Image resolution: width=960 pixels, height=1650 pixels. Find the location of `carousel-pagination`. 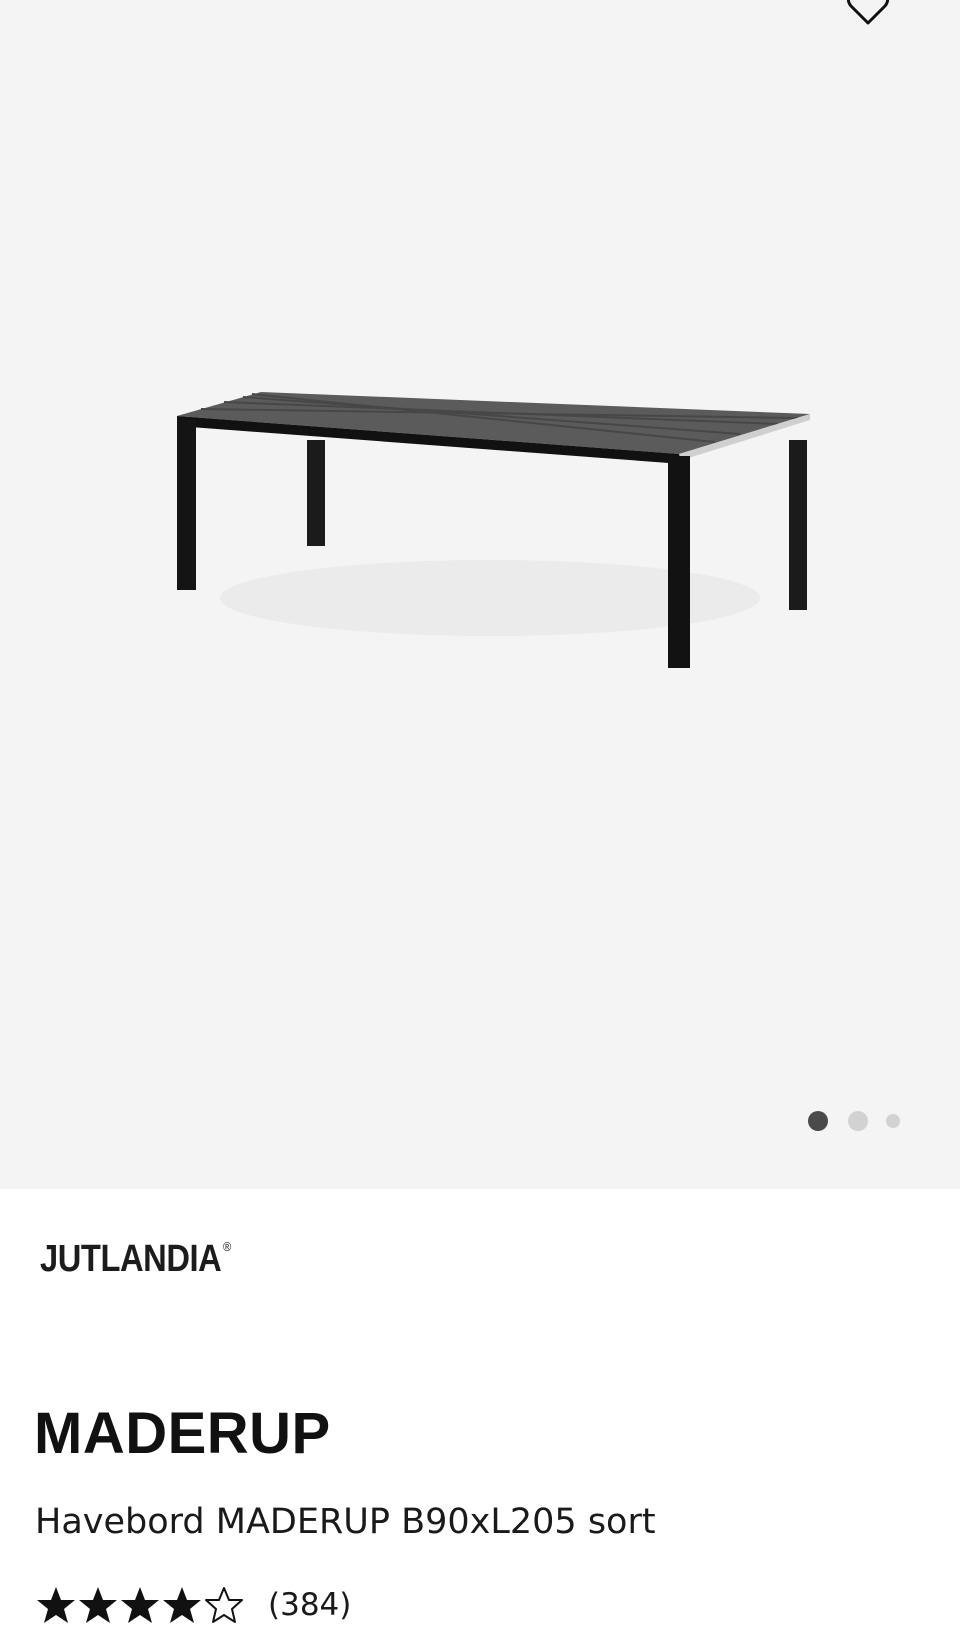

carousel-pagination is located at coordinates (855, 1120).